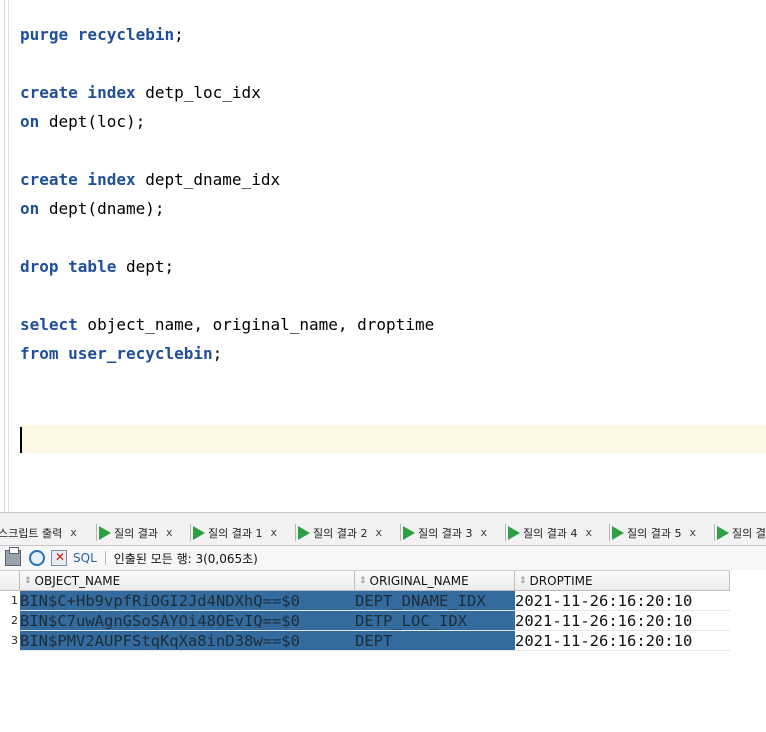 This screenshot has width=766, height=732. Describe the element at coordinates (435, 601) in the screenshot. I see `cell-original-name: DEPT_DNAME_IDX` at that location.